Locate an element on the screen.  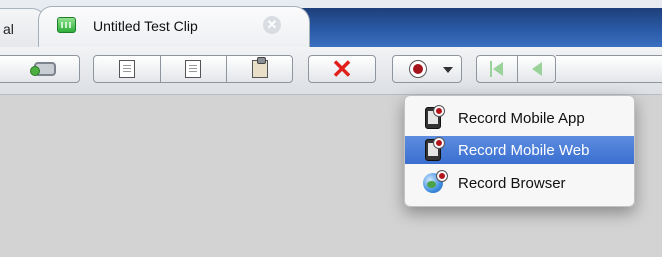
menu-item-label: Record Mobile App is located at coordinates (521, 118).